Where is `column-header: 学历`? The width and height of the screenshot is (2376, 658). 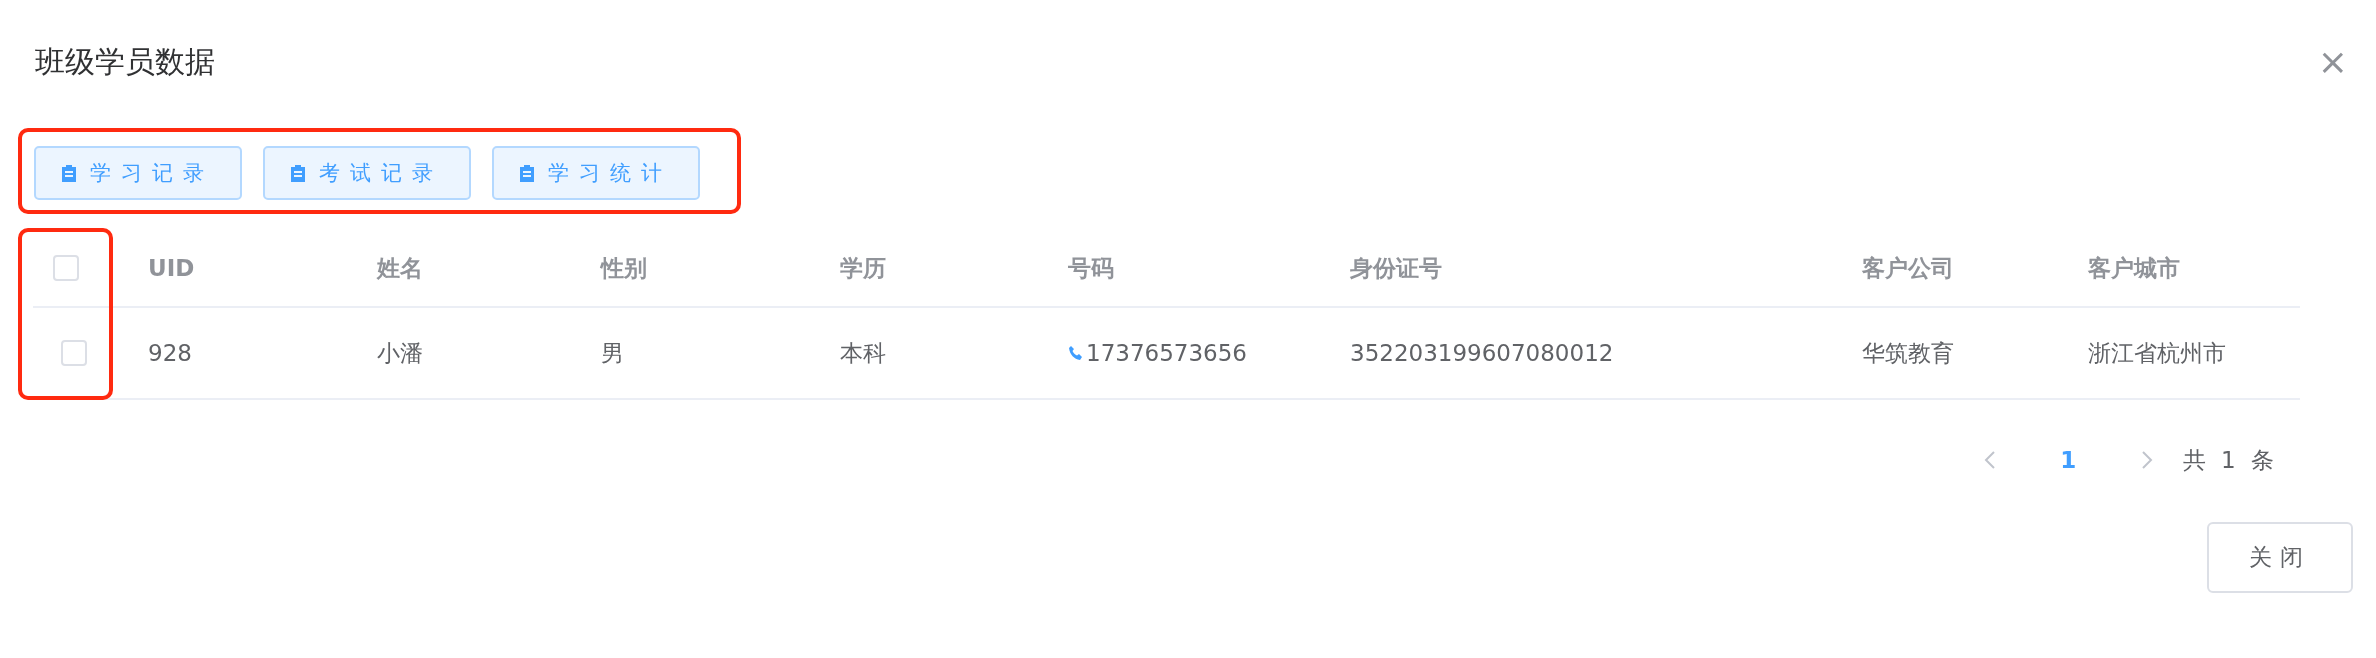 column-header: 学历 is located at coordinates (863, 268).